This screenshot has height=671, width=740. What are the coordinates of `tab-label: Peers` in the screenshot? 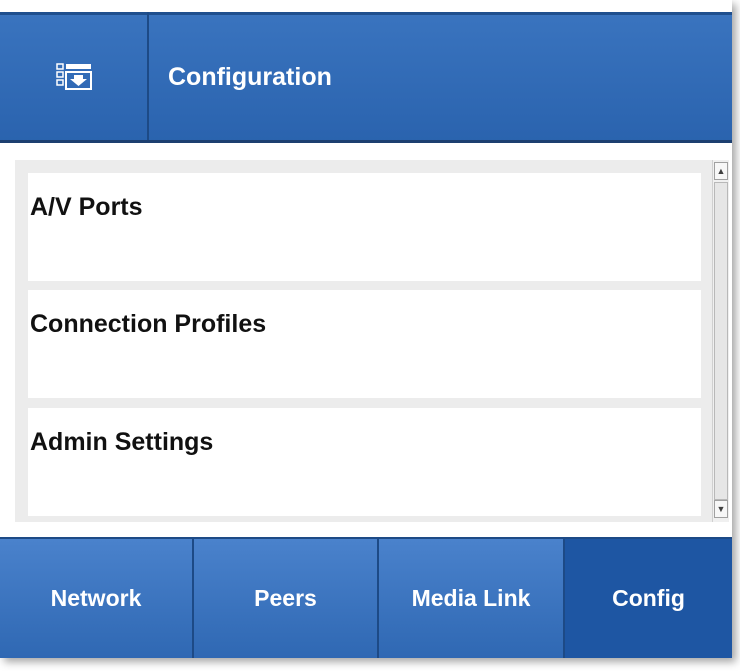 It's located at (285, 598).